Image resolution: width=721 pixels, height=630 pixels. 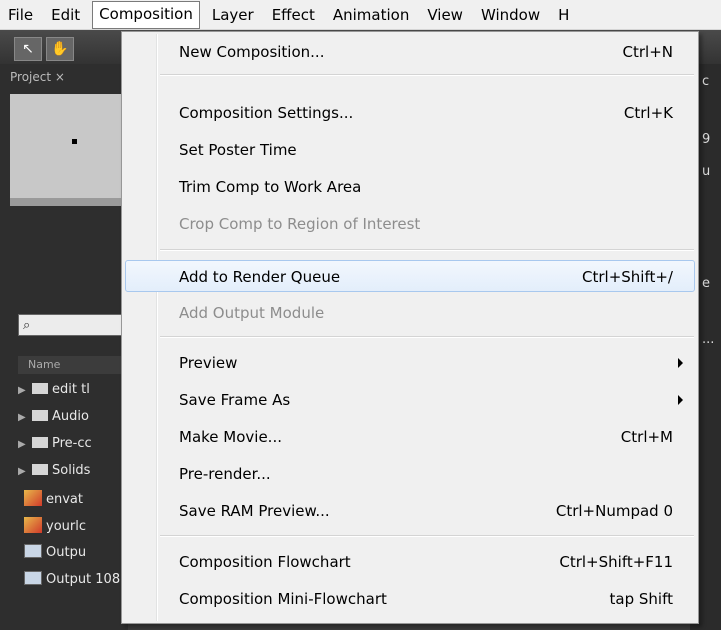 I want to click on menu-file: File, so click(x=21, y=15).